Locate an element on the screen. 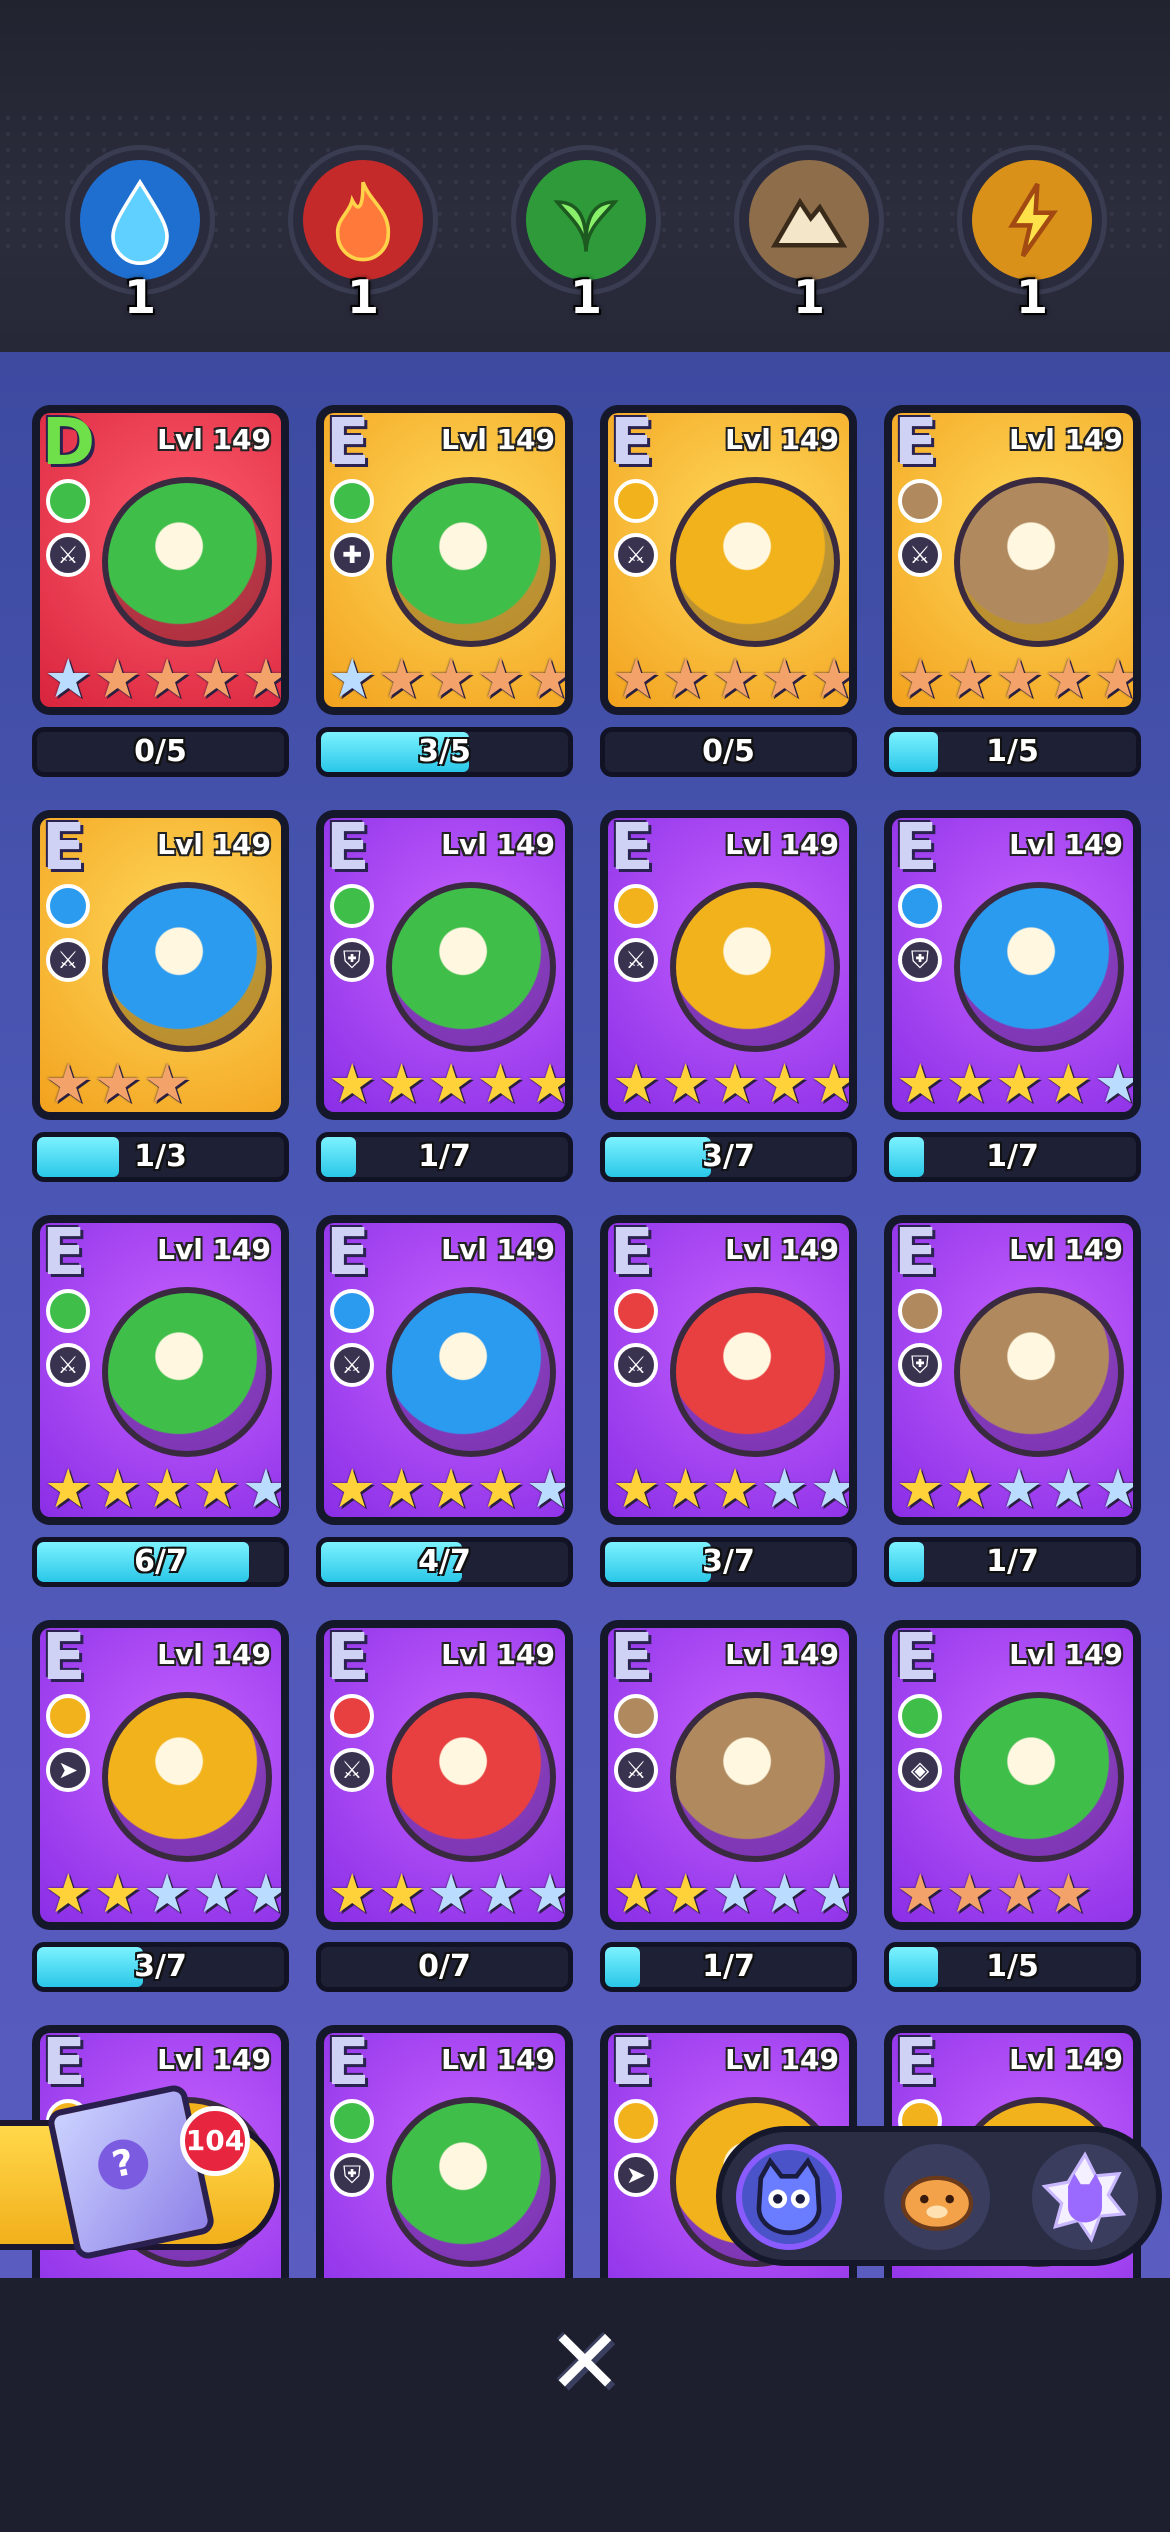 This screenshot has height=2532, width=1170. card-art: E Lvl 149 ⛨ ★★★★★★ is located at coordinates (444, 965).